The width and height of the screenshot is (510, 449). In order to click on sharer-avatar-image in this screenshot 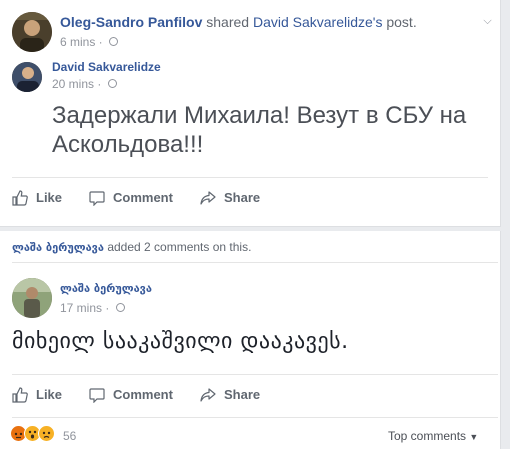, I will do `click(32, 32)`.